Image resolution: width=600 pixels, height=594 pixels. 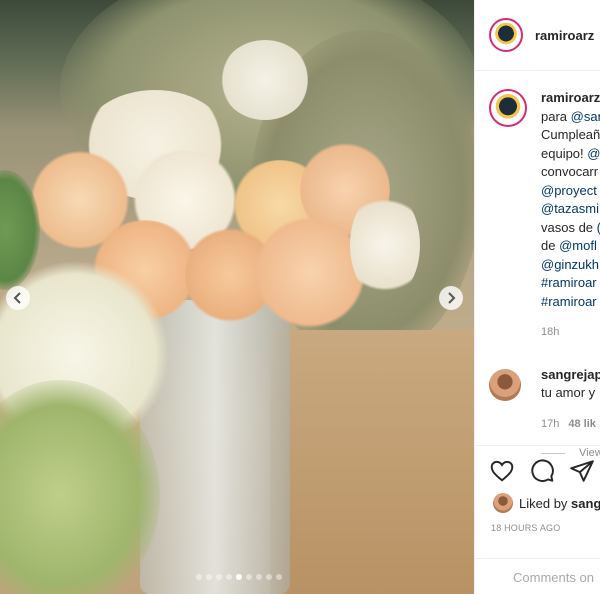 I want to click on caption-line: Cumpleañ, so click(x=570, y=134).